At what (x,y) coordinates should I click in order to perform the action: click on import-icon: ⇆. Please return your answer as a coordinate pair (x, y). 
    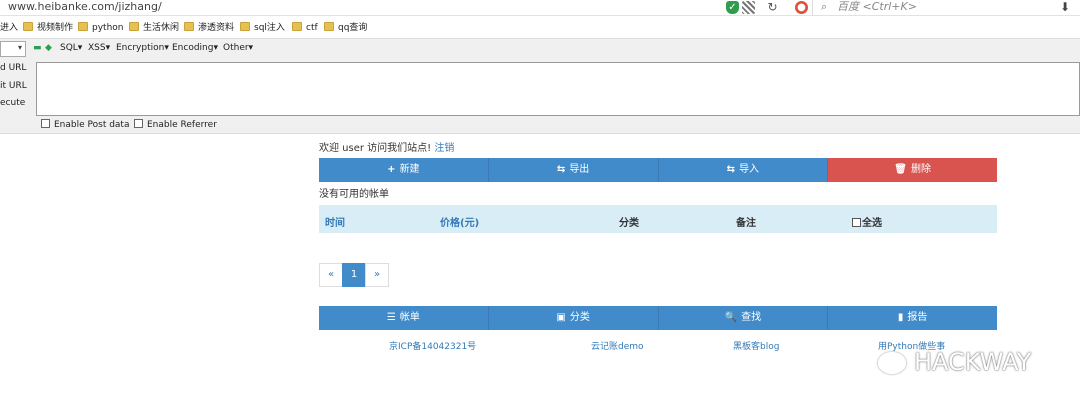
    Looking at the image, I should click on (731, 169).